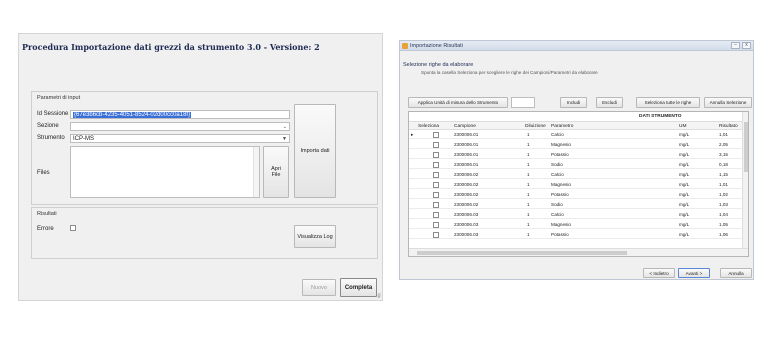  I want to click on importa-dati-button: Importa dati, so click(315, 151).